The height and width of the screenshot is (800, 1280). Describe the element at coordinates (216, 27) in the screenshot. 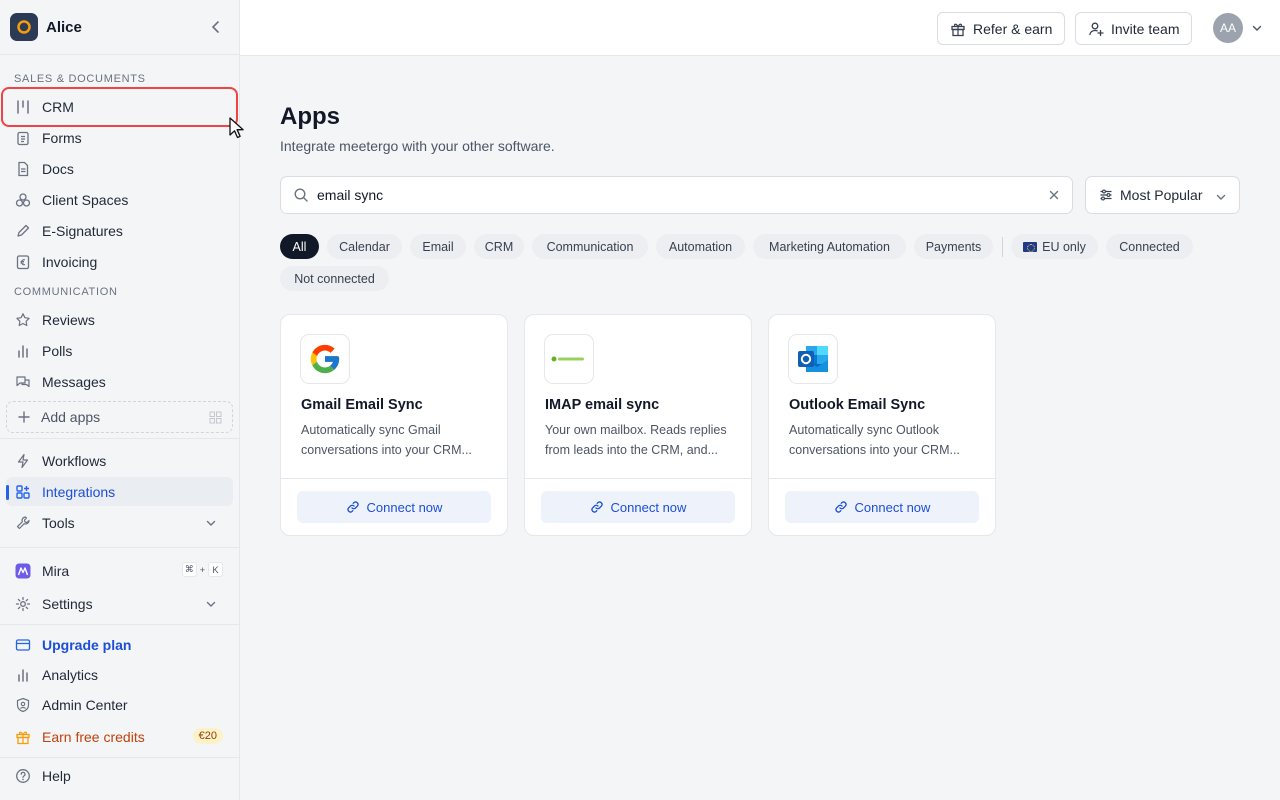

I see `collapse-sidebar-icon` at that location.